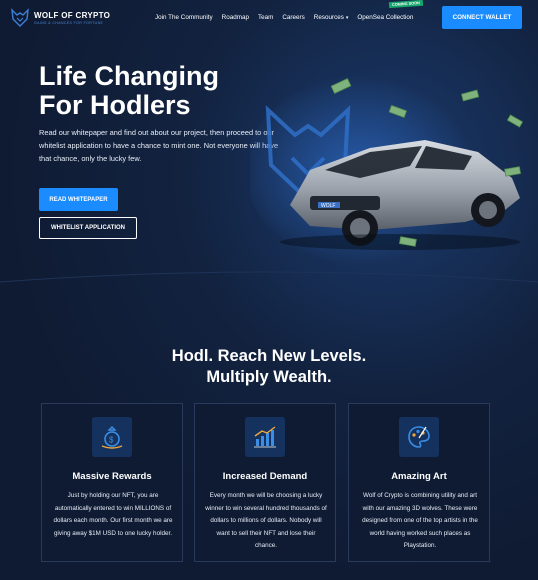  Describe the element at coordinates (269, 356) in the screenshot. I see `section-title-line1: Hodl. Reach New Levels.` at that location.